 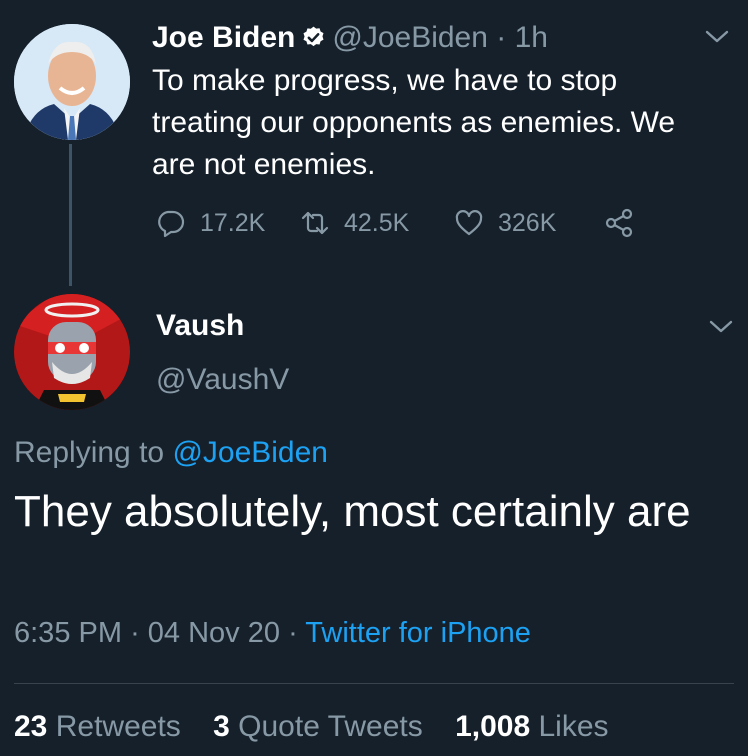 What do you see at coordinates (171, 224) in the screenshot?
I see `reply-icon` at bounding box center [171, 224].